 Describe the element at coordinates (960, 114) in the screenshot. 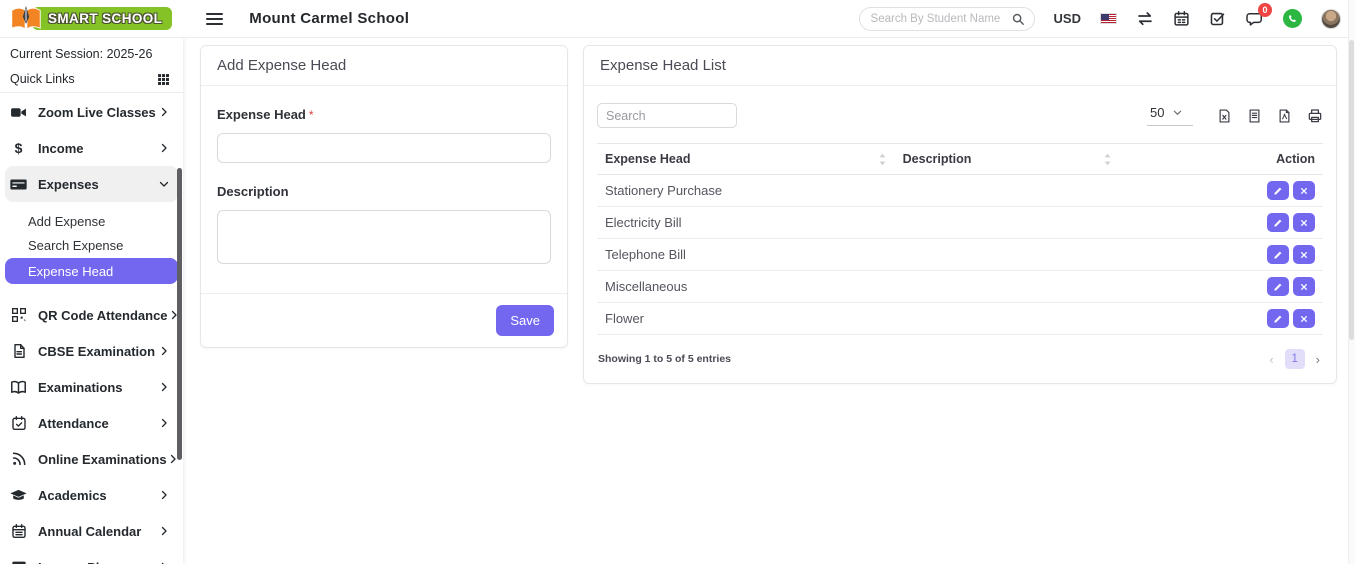

I see `list-toolbar: 50` at that location.